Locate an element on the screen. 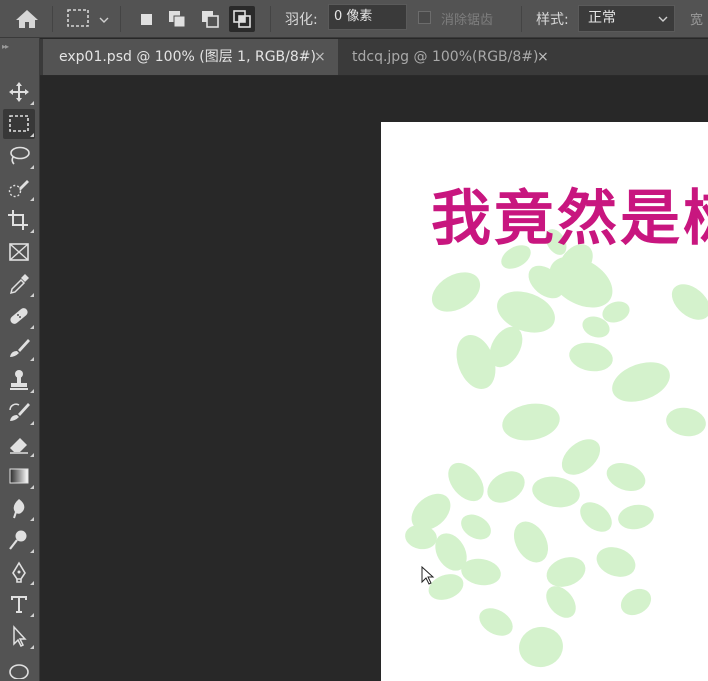 The height and width of the screenshot is (681, 708). quick-selection-icon is located at coordinates (18, 189).